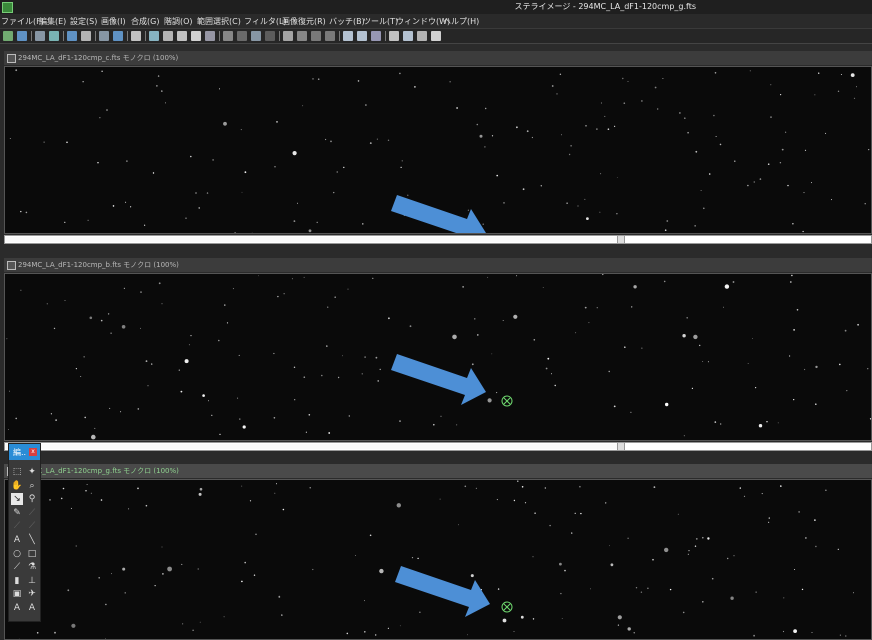 The width and height of the screenshot is (872, 640). Describe the element at coordinates (32, 472) in the screenshot. I see `magic-wand-icon: ✦` at that location.